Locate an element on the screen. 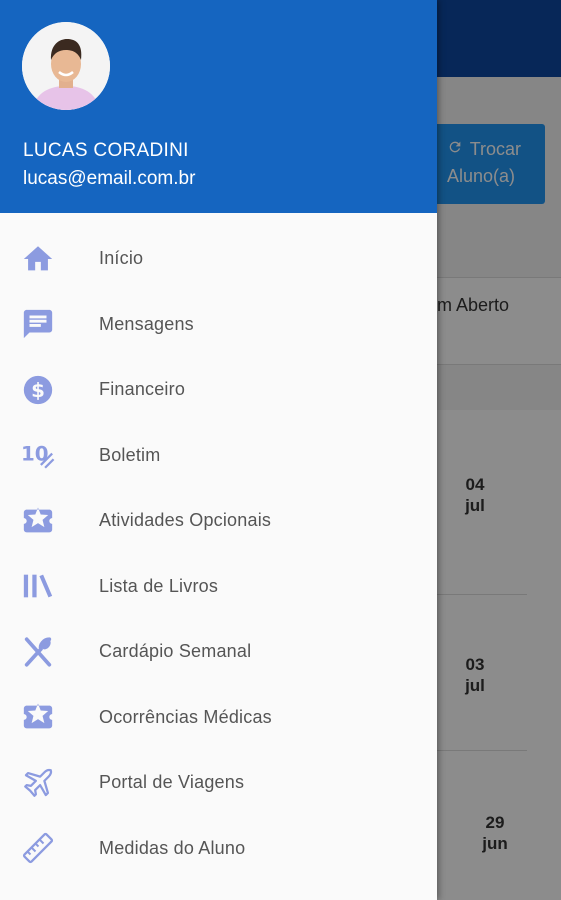 This screenshot has width=561, height=900. home-icon is located at coordinates (38, 259).